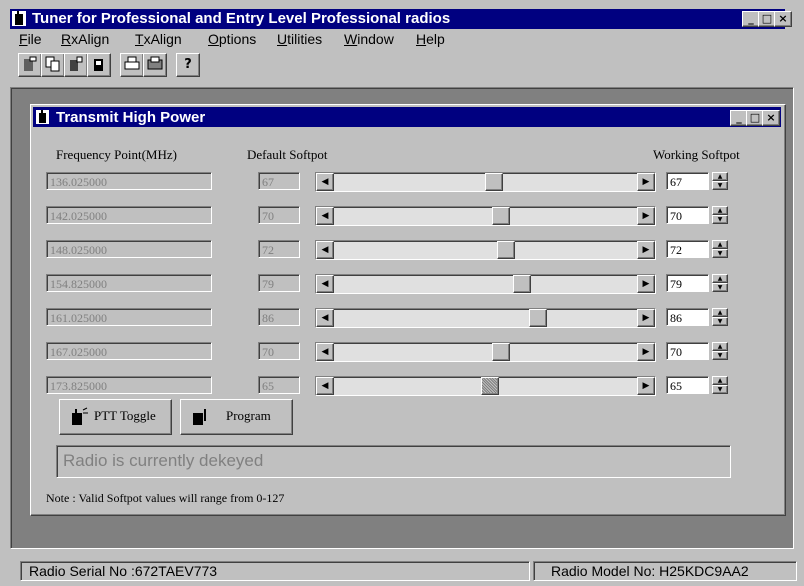 This screenshot has width=804, height=586. I want to click on frequency-field: 161.025000, so click(129, 317).